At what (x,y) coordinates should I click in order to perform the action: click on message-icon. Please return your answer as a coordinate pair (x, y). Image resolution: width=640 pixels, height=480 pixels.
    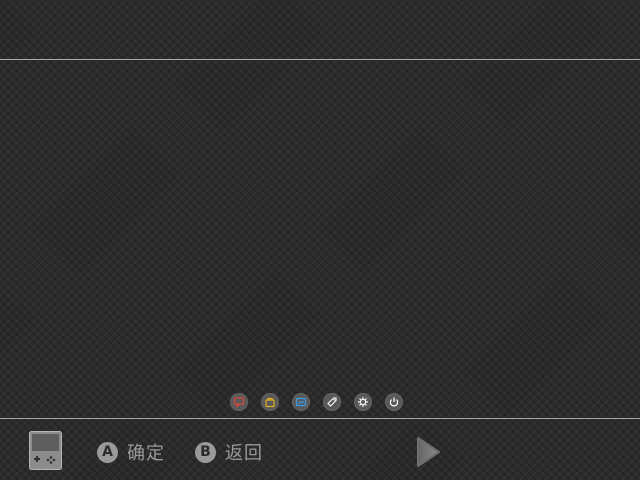
    Looking at the image, I should click on (239, 402).